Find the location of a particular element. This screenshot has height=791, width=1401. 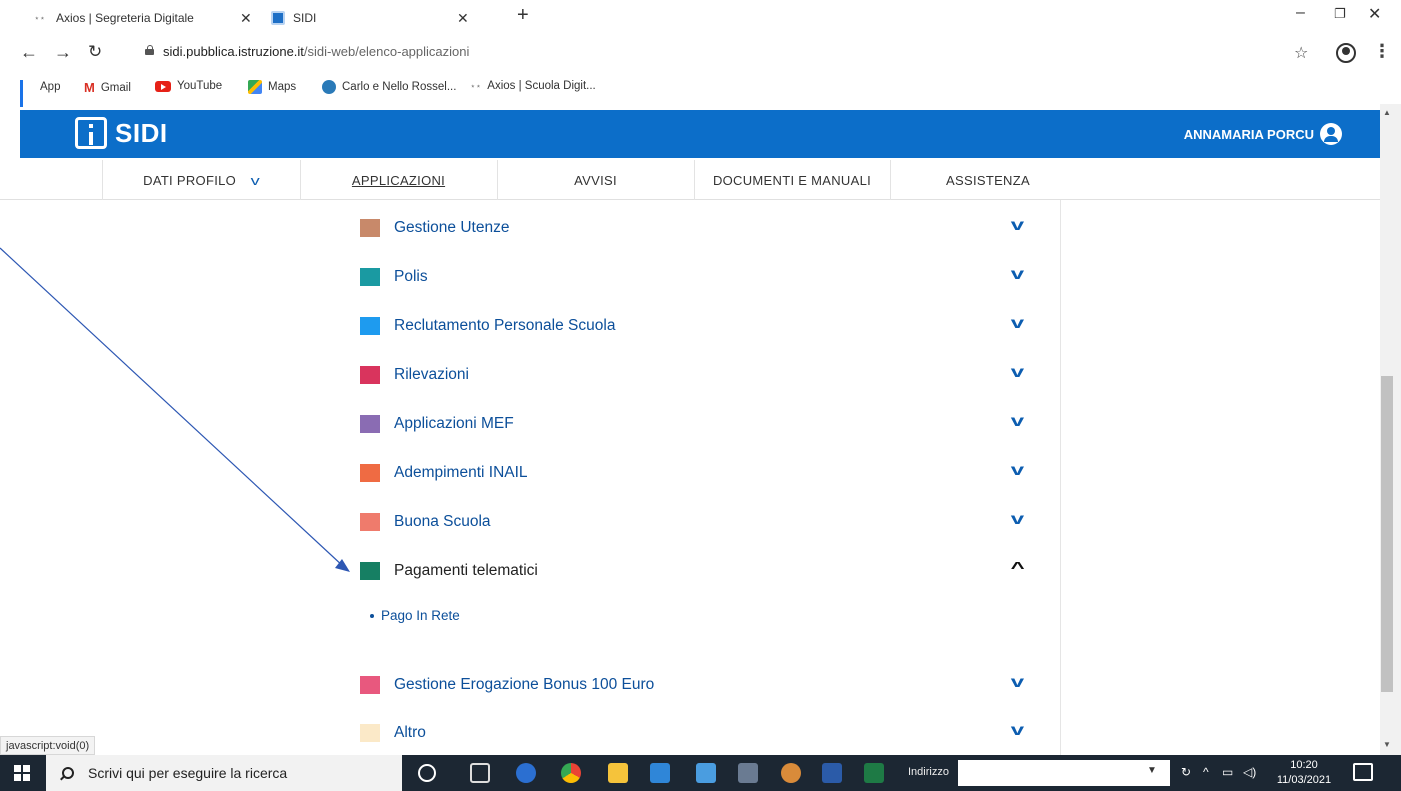

search-placeholder: Scrivi qui per eseguire la ricerca is located at coordinates (188, 773).